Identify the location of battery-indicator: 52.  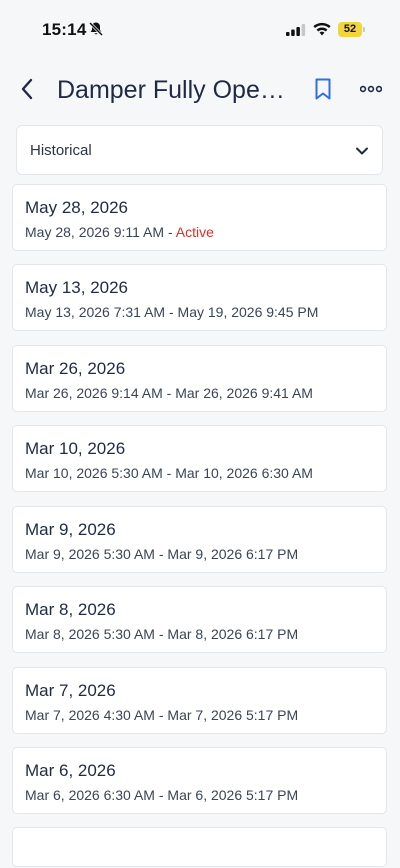
(352, 29).